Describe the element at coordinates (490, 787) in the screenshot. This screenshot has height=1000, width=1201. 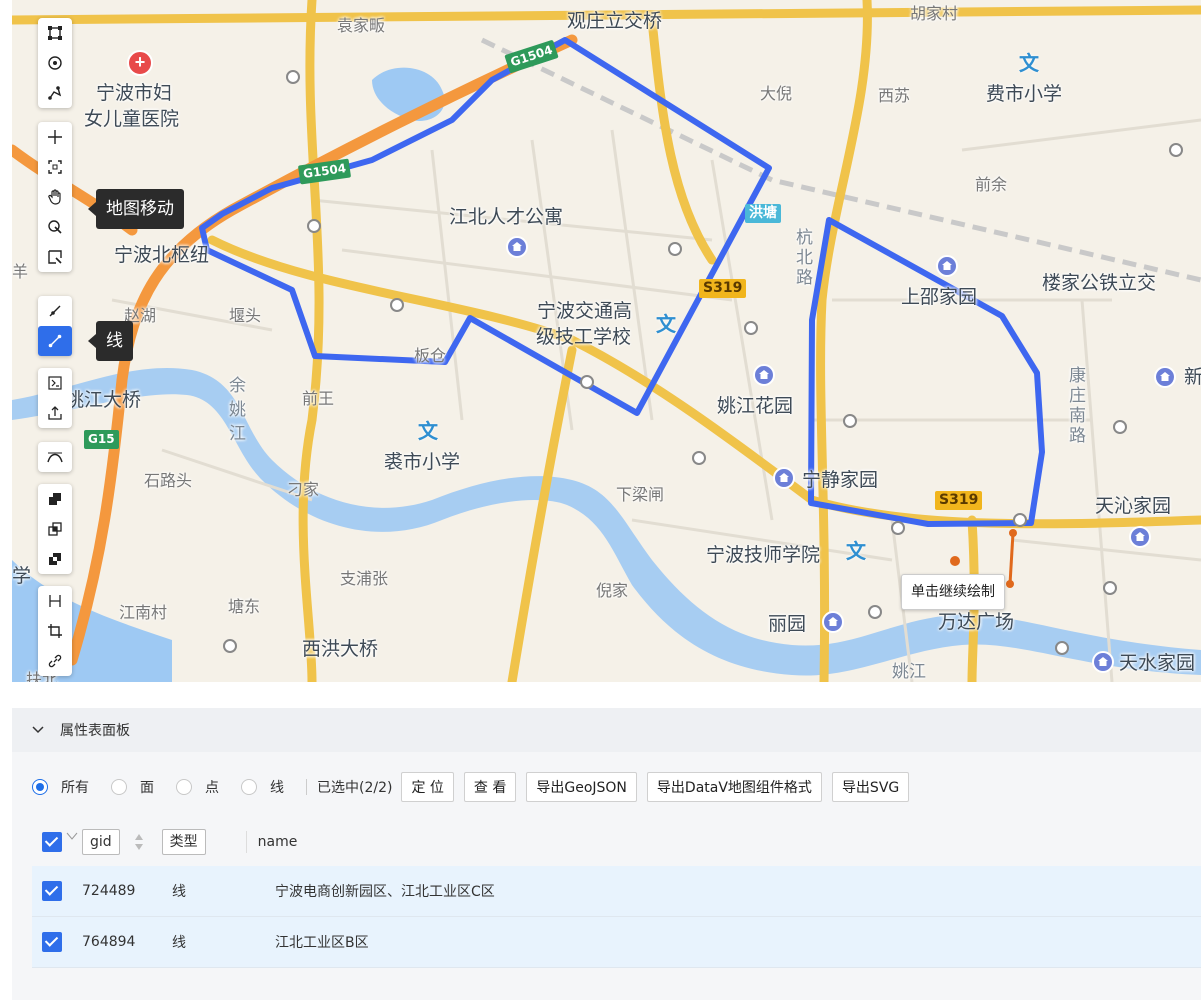
I see `view-button: 查 看` at that location.